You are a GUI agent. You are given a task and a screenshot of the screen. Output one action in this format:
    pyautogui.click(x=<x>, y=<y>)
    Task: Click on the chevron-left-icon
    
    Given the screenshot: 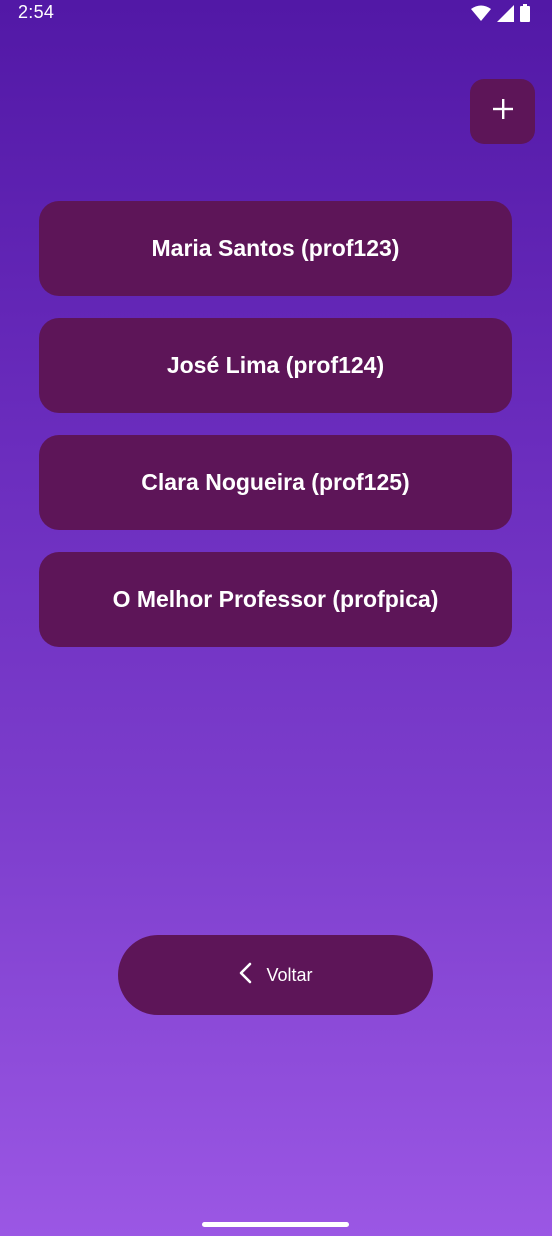 What is the action you would take?
    pyautogui.click(x=245, y=975)
    